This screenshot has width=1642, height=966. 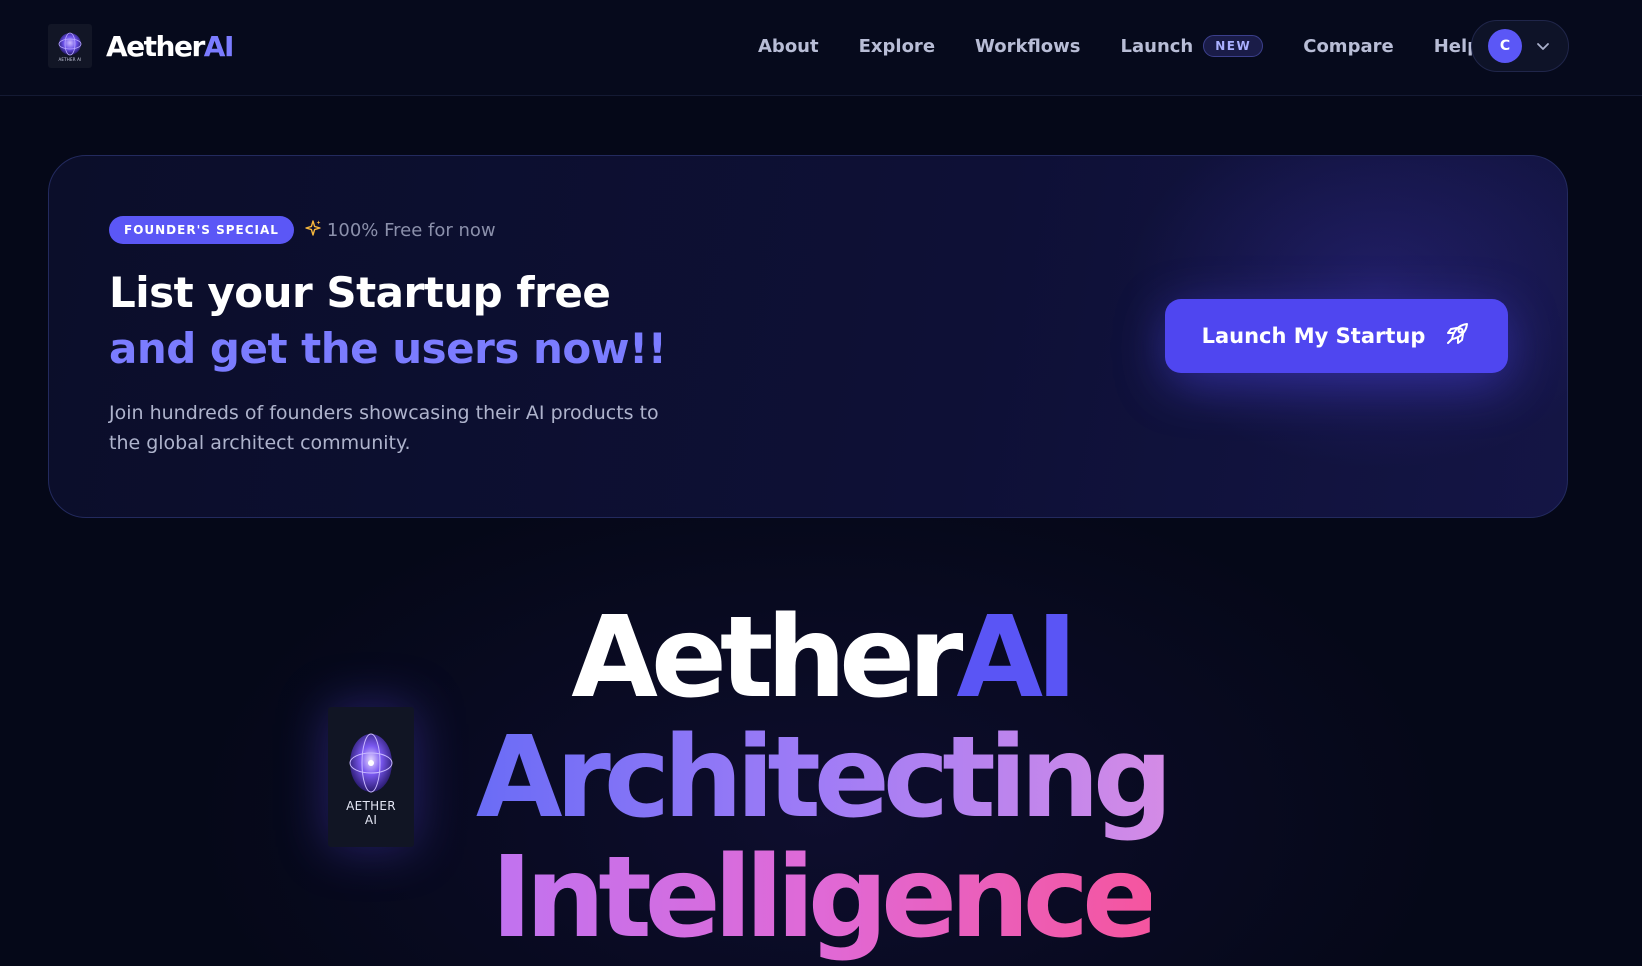 What do you see at coordinates (1157, 46) in the screenshot?
I see `nav-launch-label: Launch` at bounding box center [1157, 46].